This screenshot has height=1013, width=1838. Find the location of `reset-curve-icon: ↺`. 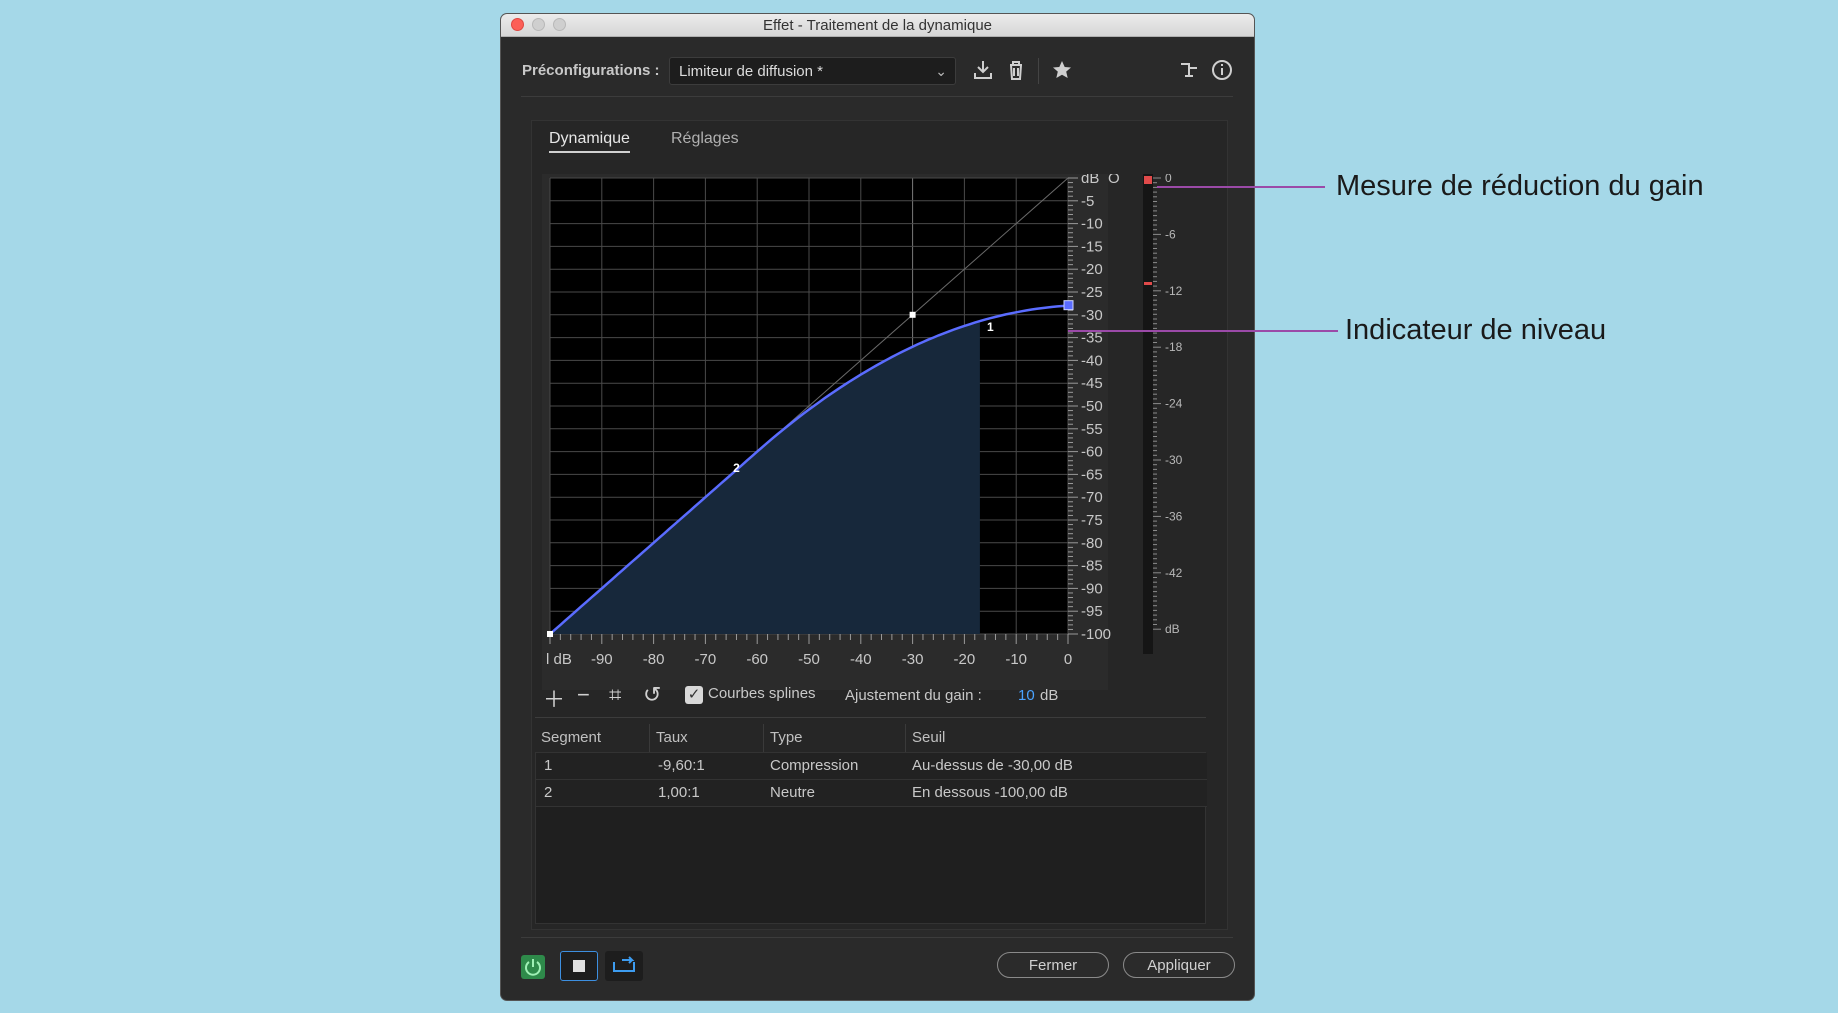

reset-curve-icon: ↺ is located at coordinates (652, 695).